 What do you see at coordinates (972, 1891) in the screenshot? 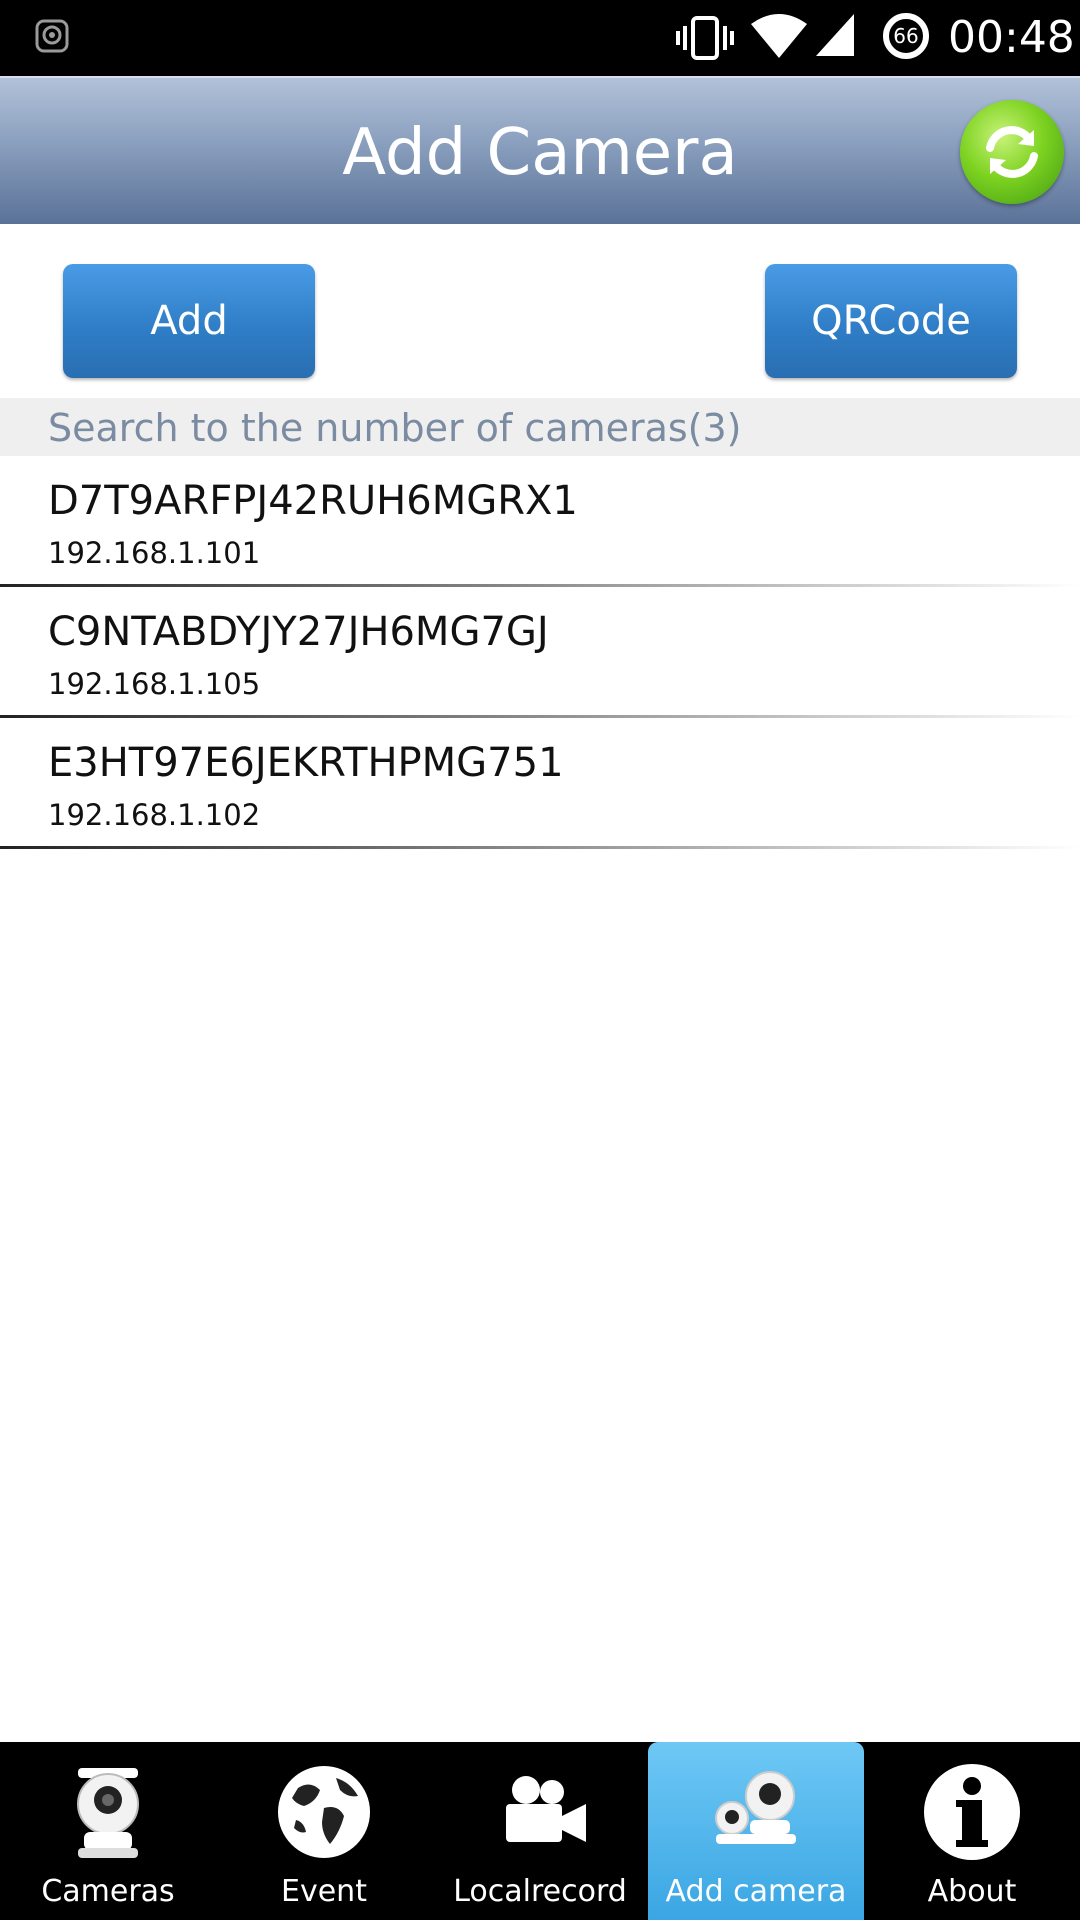
I see `tab-label: About` at bounding box center [972, 1891].